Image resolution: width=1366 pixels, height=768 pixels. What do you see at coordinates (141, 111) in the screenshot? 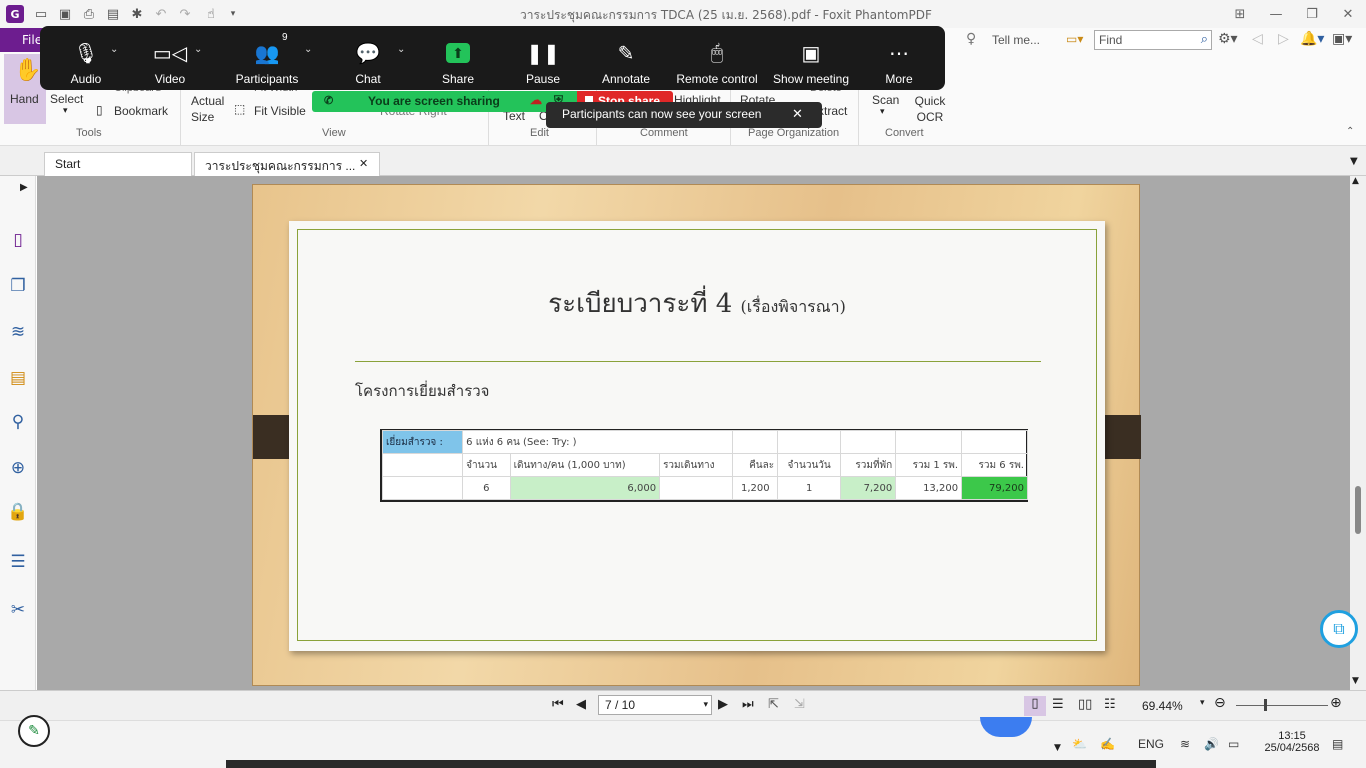
I see `bookmark-button: Bookmark` at bounding box center [141, 111].